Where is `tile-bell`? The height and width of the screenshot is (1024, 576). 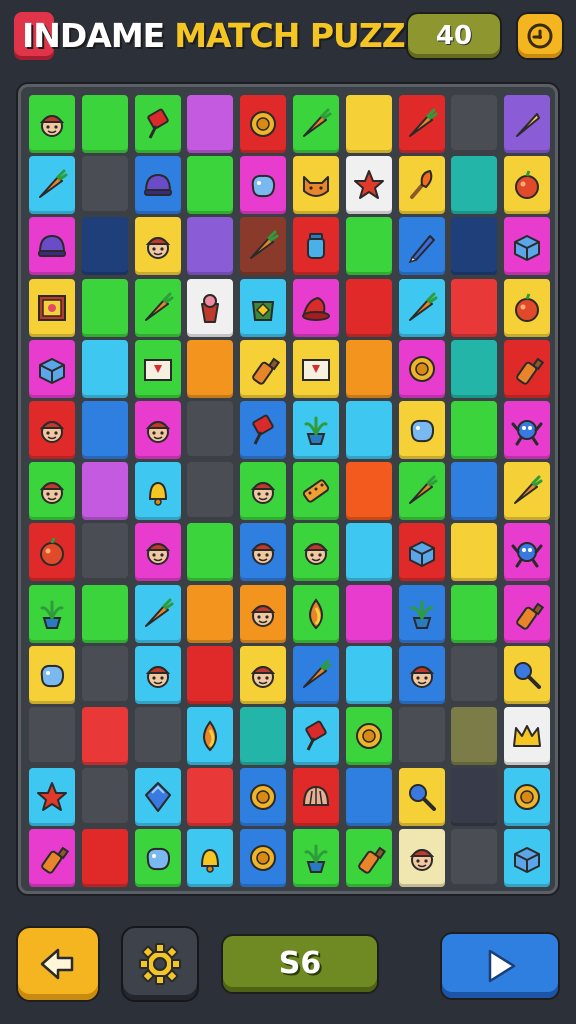 tile-bell is located at coordinates (210, 858).